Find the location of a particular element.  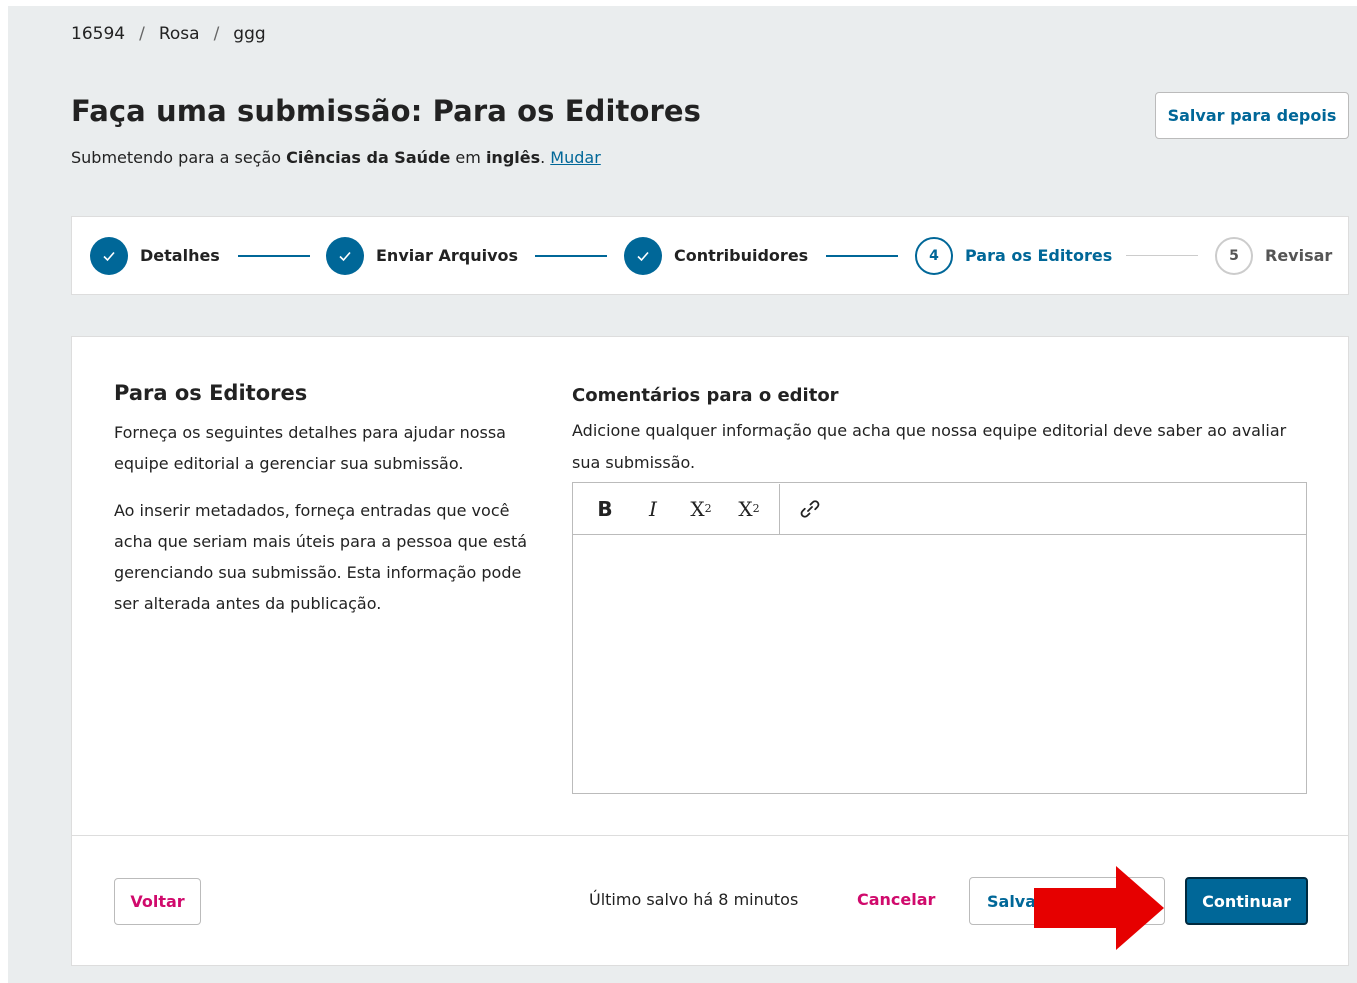

save-for-later-button: Salvar para depois is located at coordinates (1252, 115).